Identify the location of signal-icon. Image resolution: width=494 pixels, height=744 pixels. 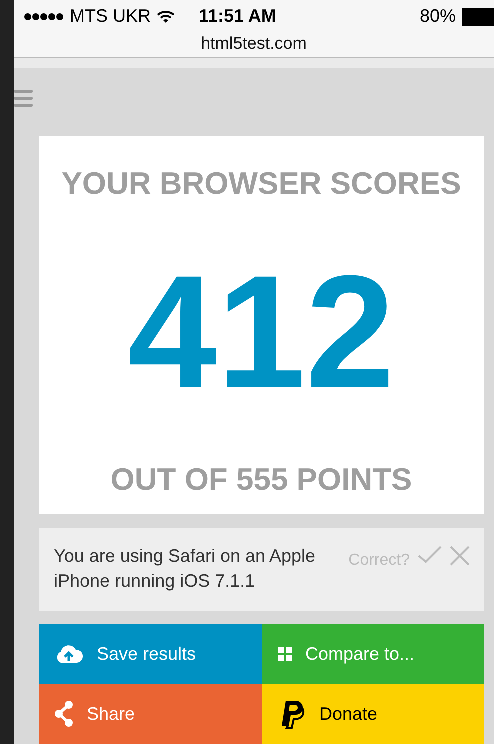
(44, 16).